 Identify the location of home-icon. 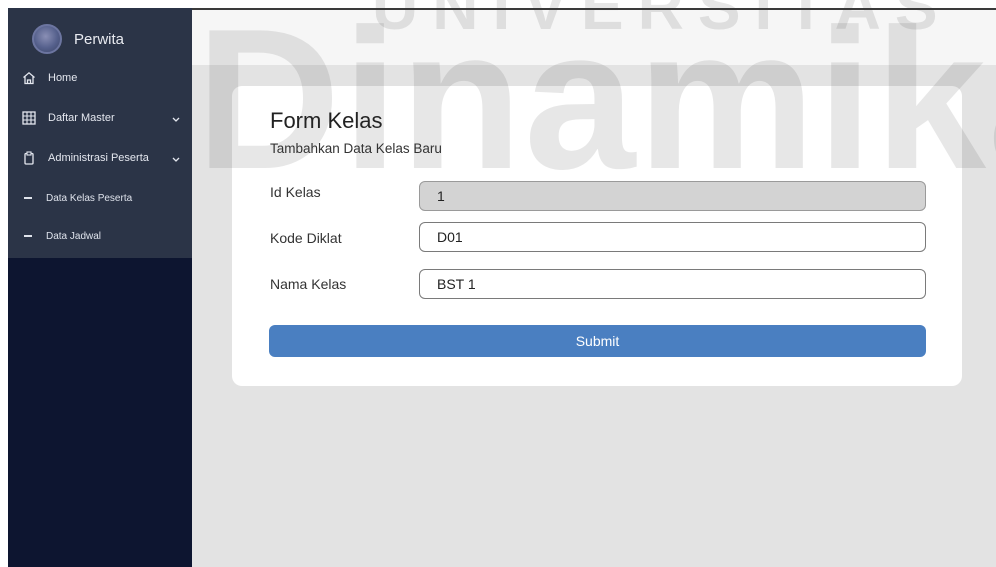
(29, 78).